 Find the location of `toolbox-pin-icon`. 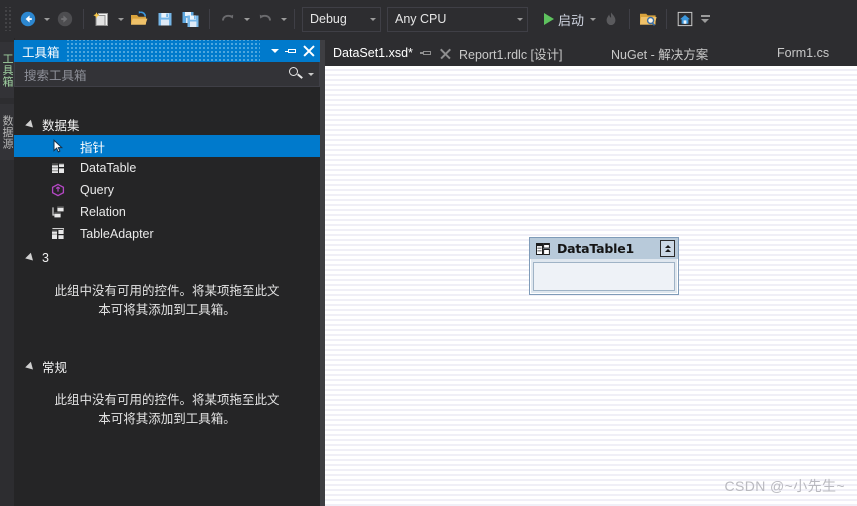

toolbox-pin-icon is located at coordinates (291, 51).